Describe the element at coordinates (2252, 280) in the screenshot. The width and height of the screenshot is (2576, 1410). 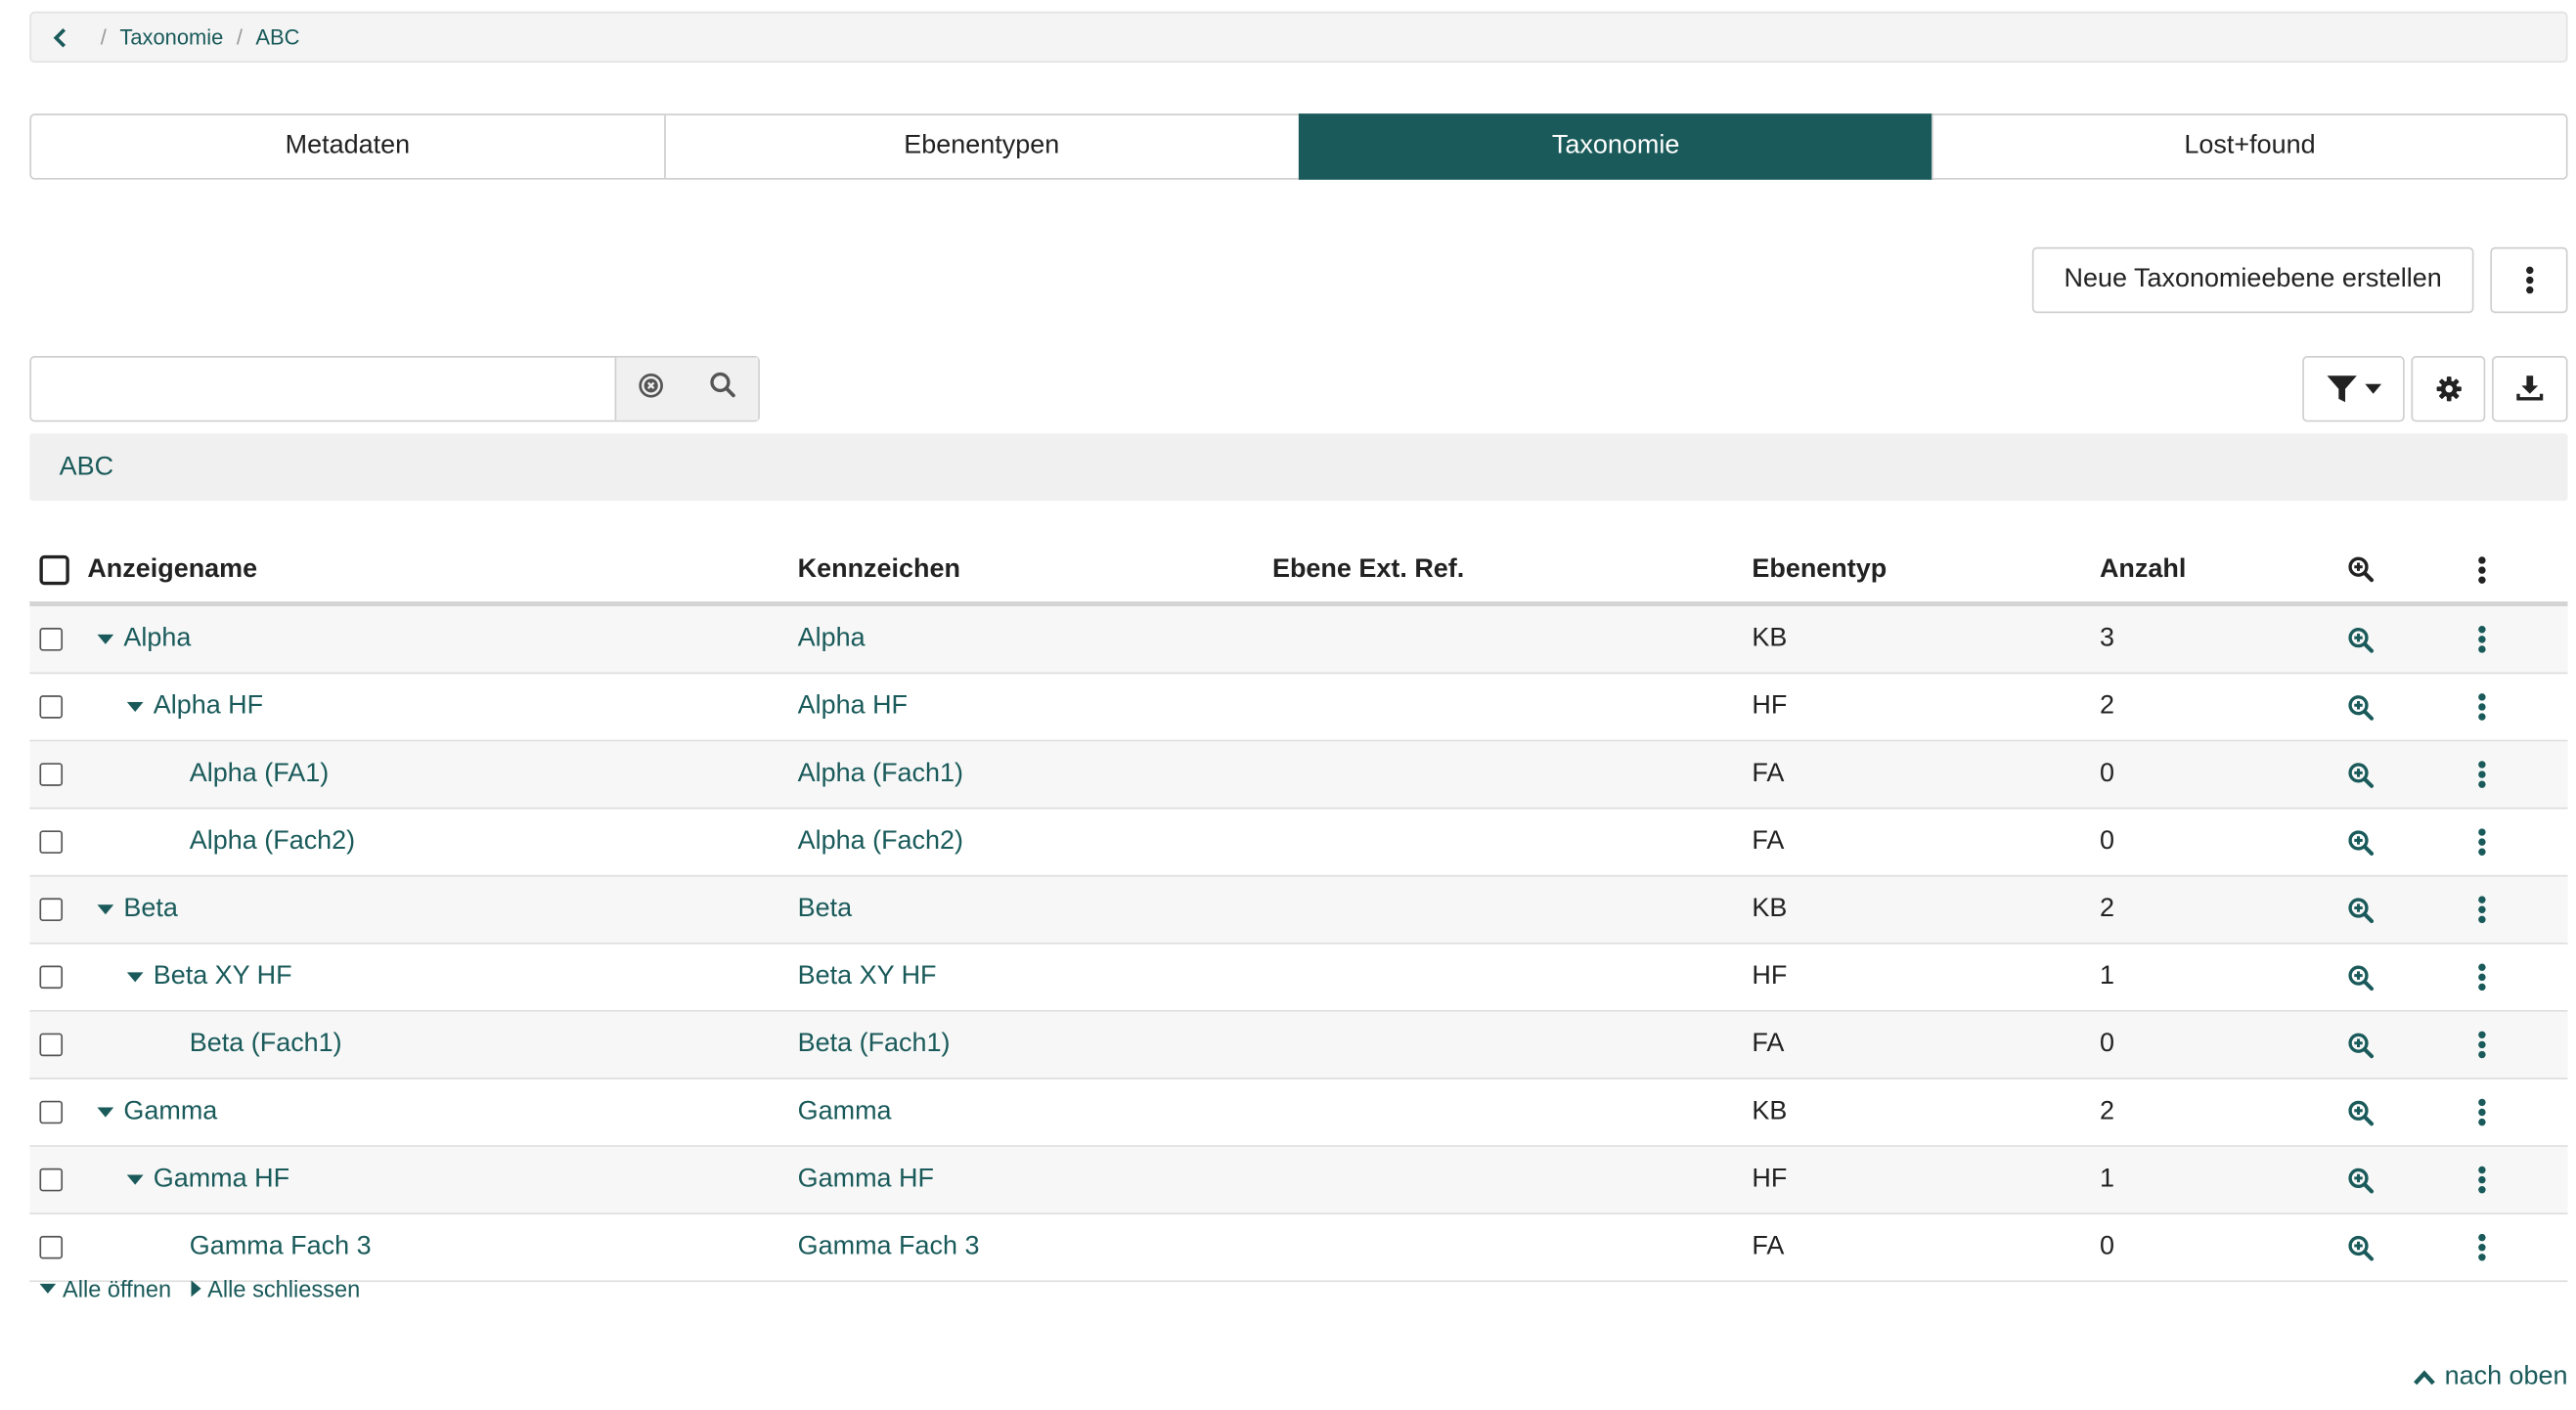
I see `create-taxonomy-level-button: Neue Taxonomieebene erstellen` at that location.